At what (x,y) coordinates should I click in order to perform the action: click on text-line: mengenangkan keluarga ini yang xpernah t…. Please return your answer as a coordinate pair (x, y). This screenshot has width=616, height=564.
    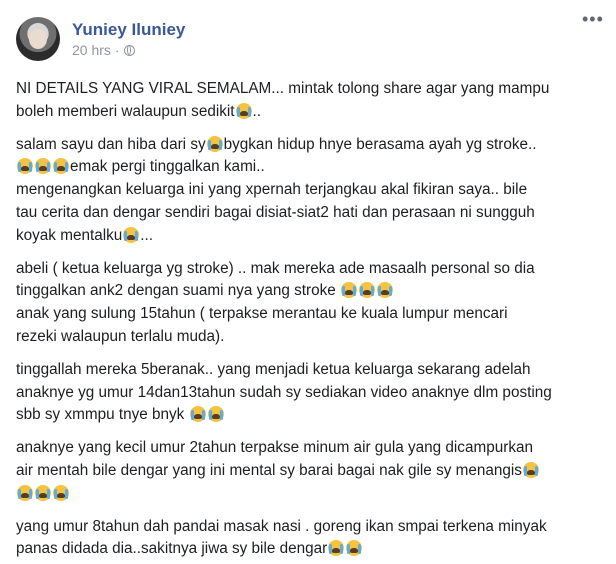
    Looking at the image, I should click on (272, 190).